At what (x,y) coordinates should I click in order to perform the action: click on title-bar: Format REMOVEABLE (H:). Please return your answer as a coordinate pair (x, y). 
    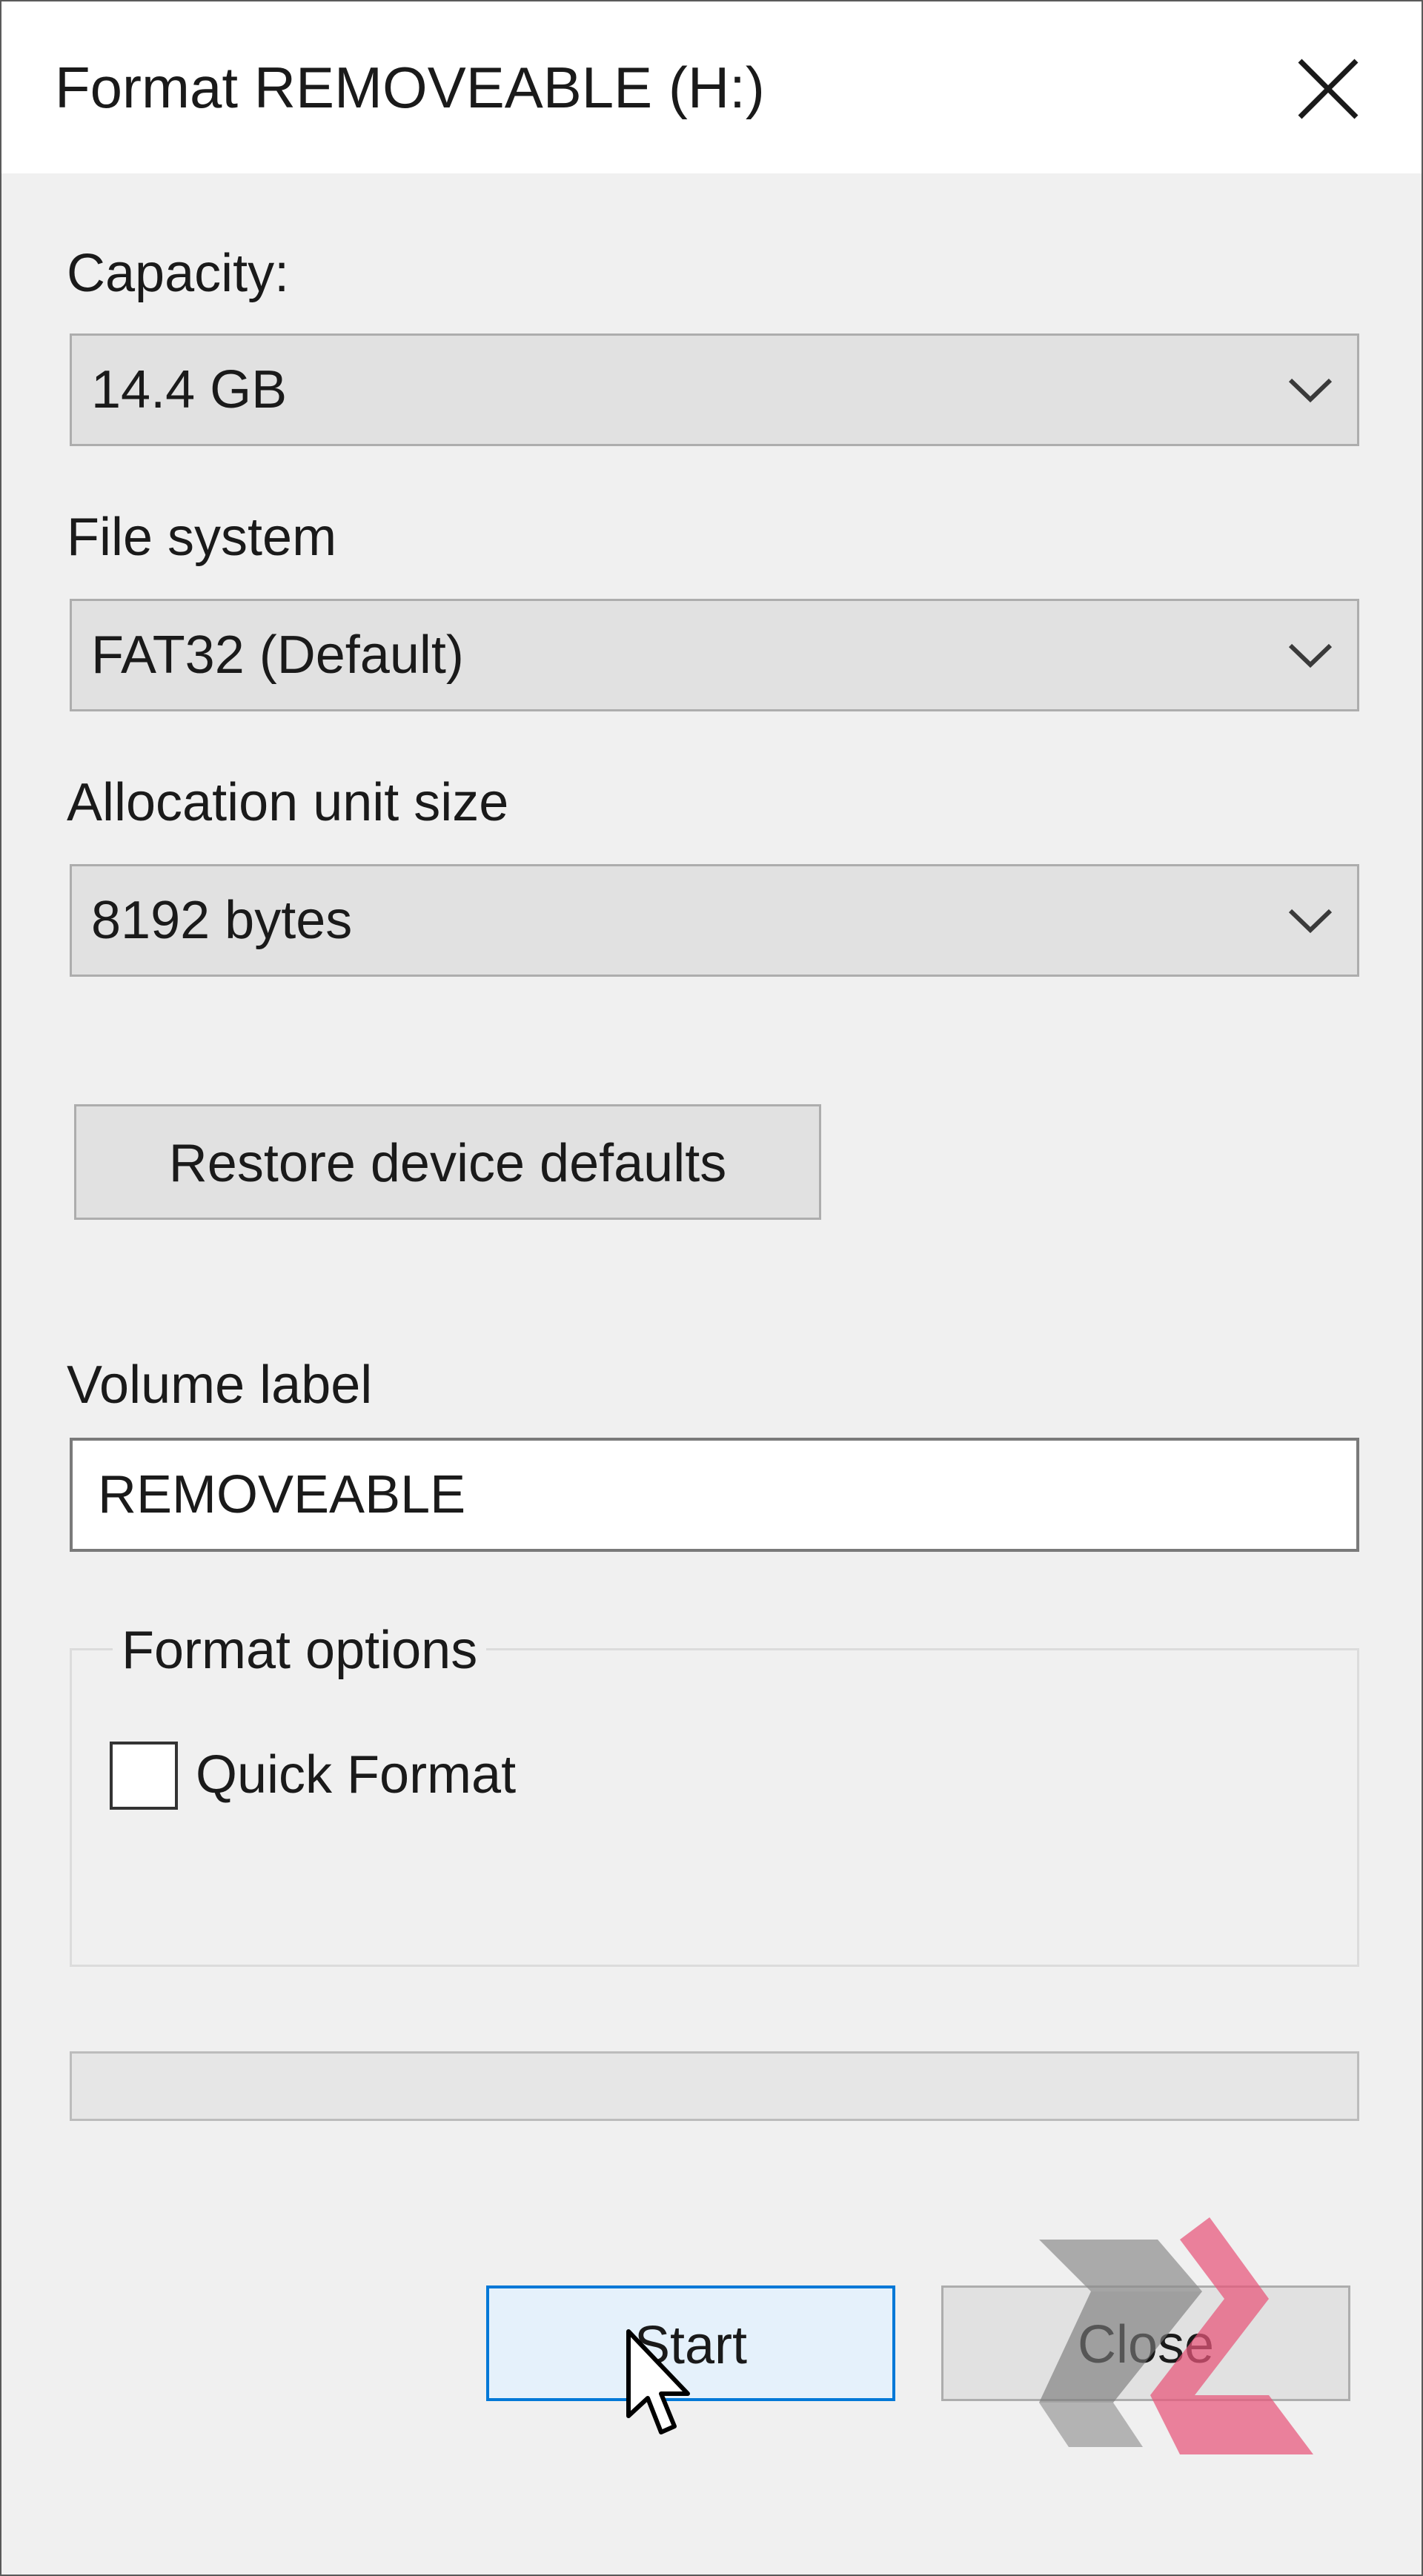
    Looking at the image, I should click on (711, 87).